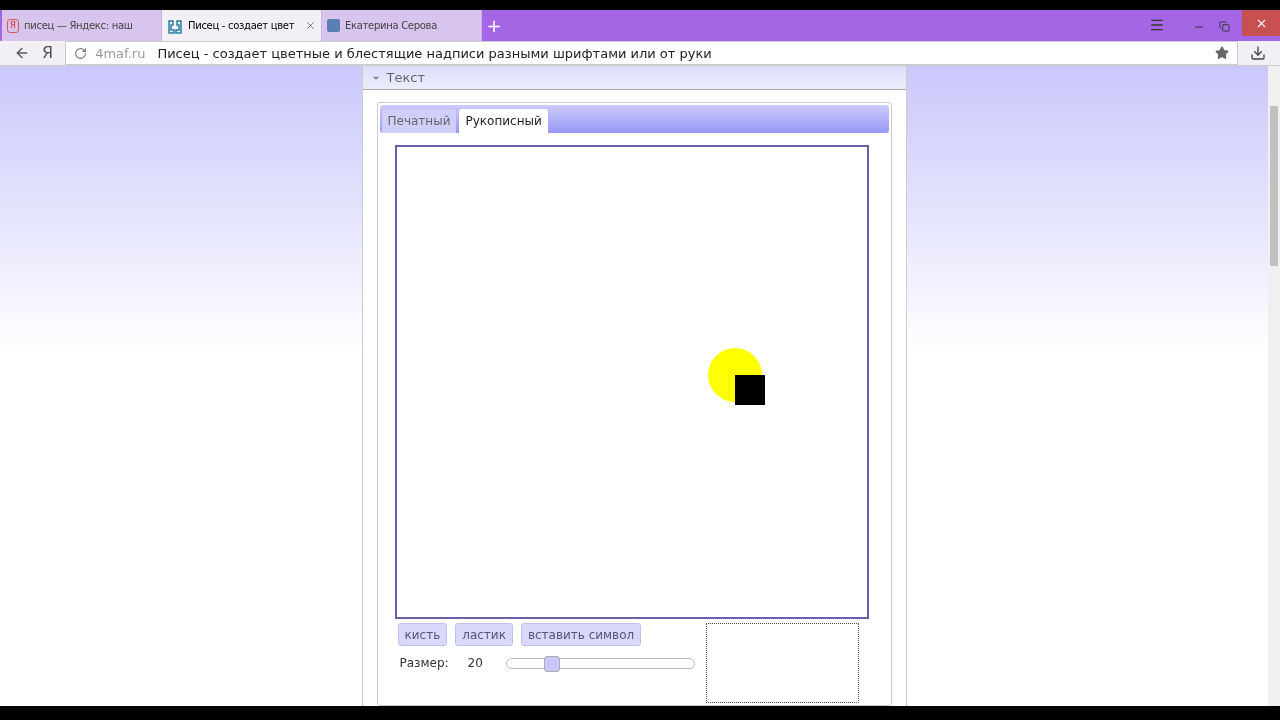 This screenshot has height=720, width=1280. Describe the element at coordinates (581, 635) in the screenshot. I see `tool-button: вставить символ` at that location.